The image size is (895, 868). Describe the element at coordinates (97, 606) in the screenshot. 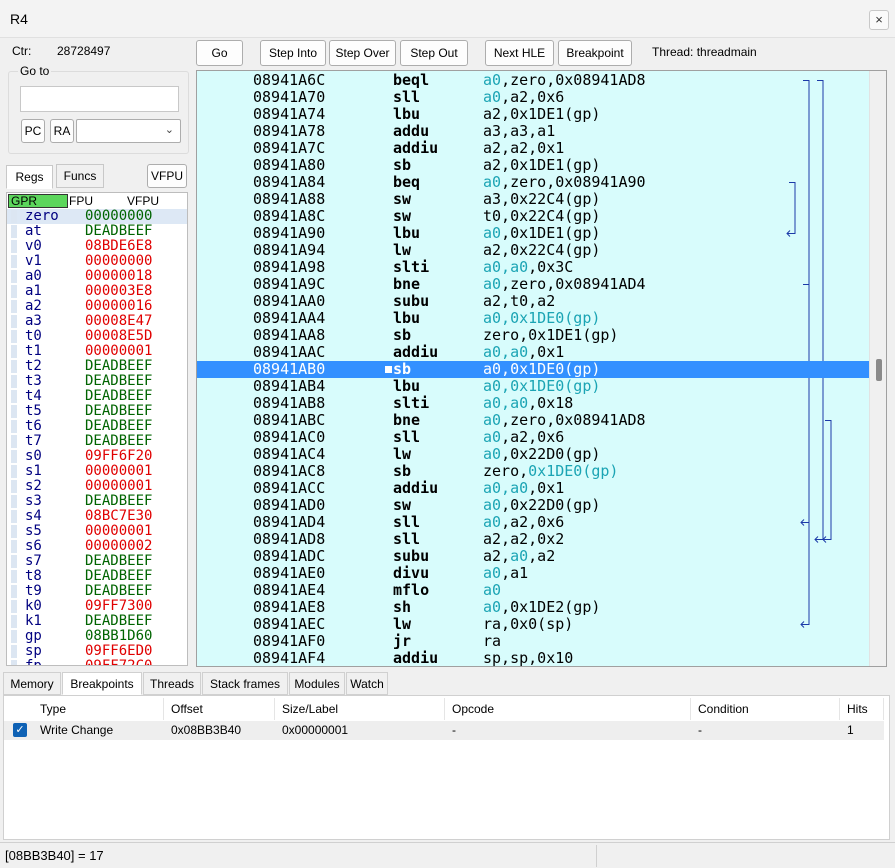

I see `register-row: k0 09FF7300` at that location.